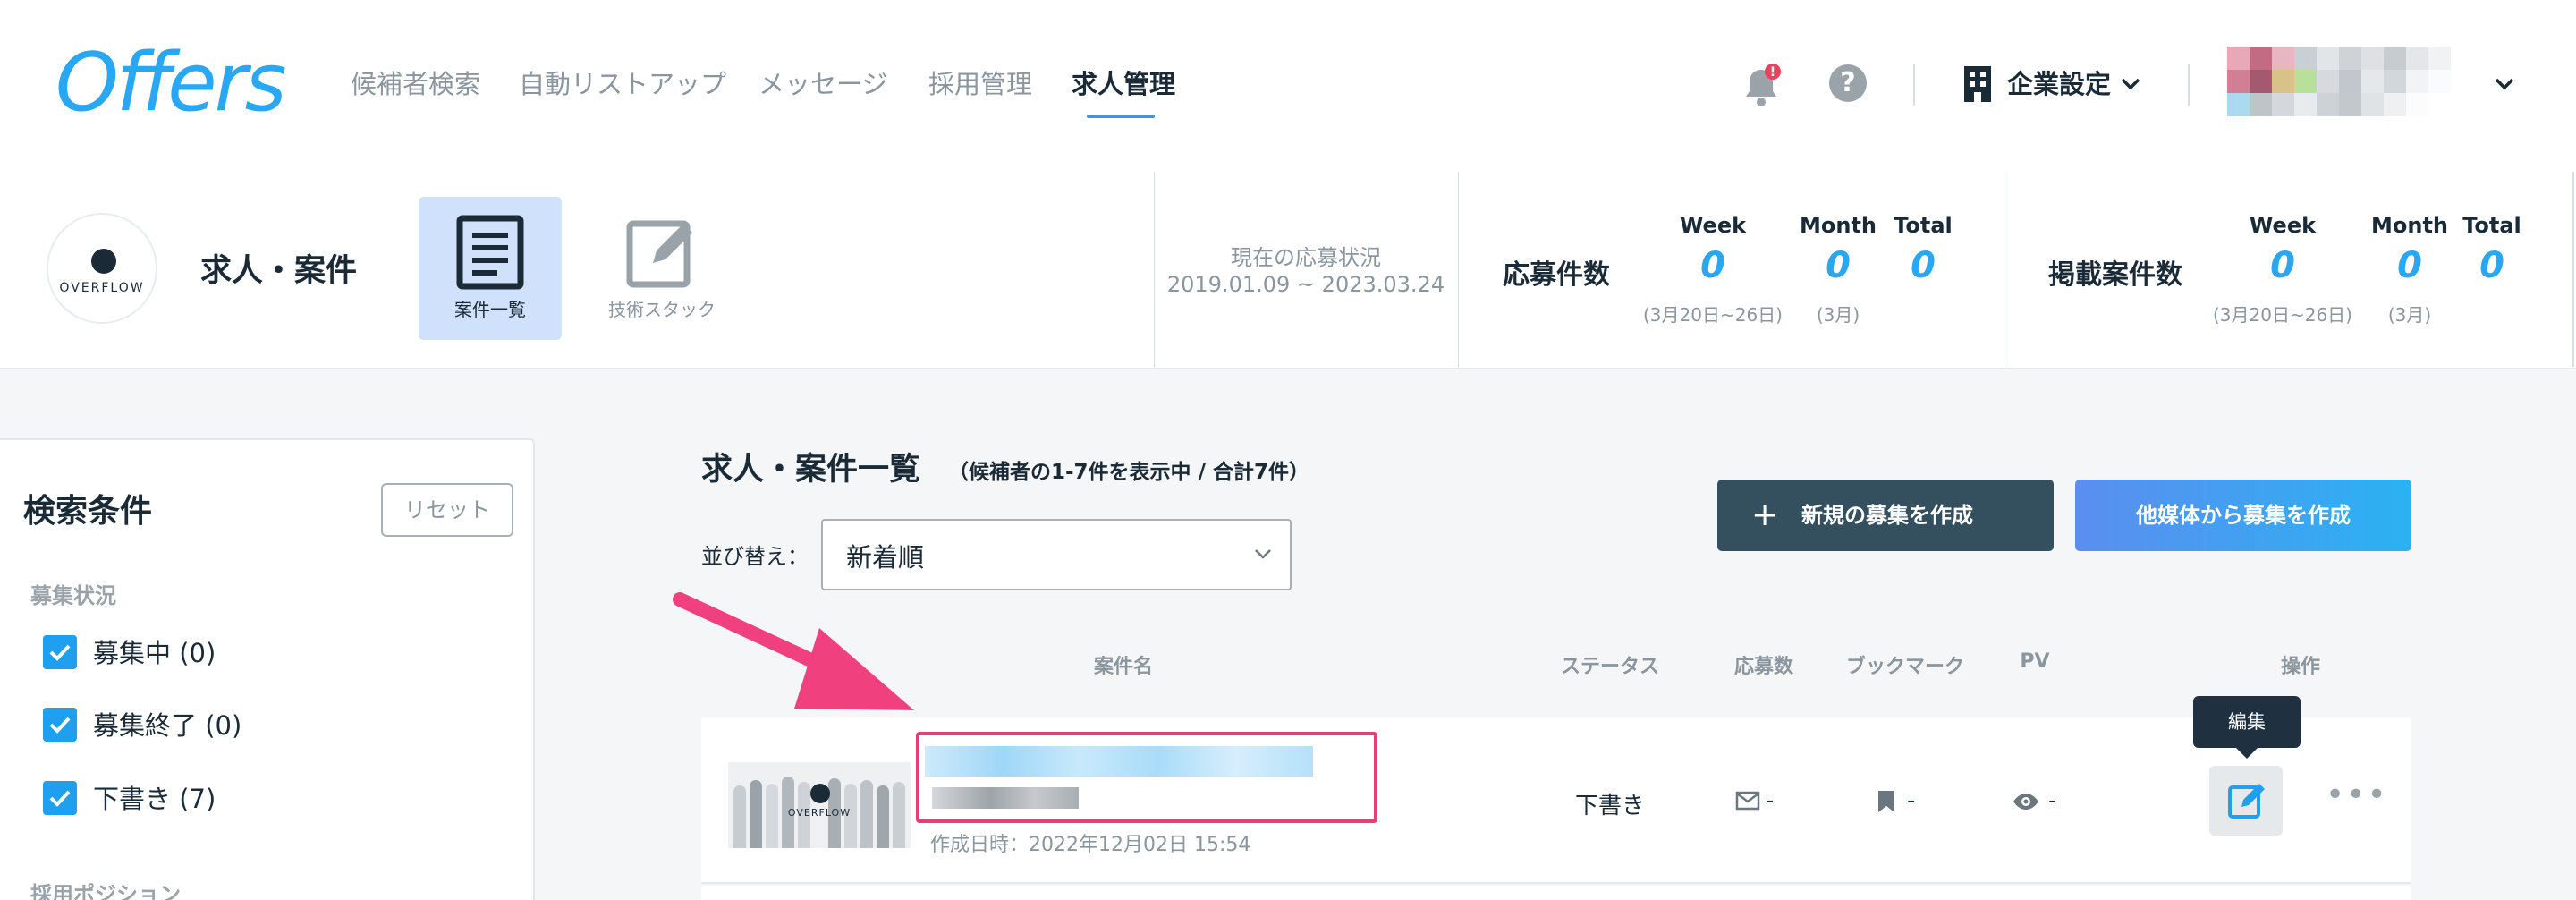 The image size is (2576, 900). What do you see at coordinates (1977, 84) in the screenshot?
I see `building-icon` at bounding box center [1977, 84].